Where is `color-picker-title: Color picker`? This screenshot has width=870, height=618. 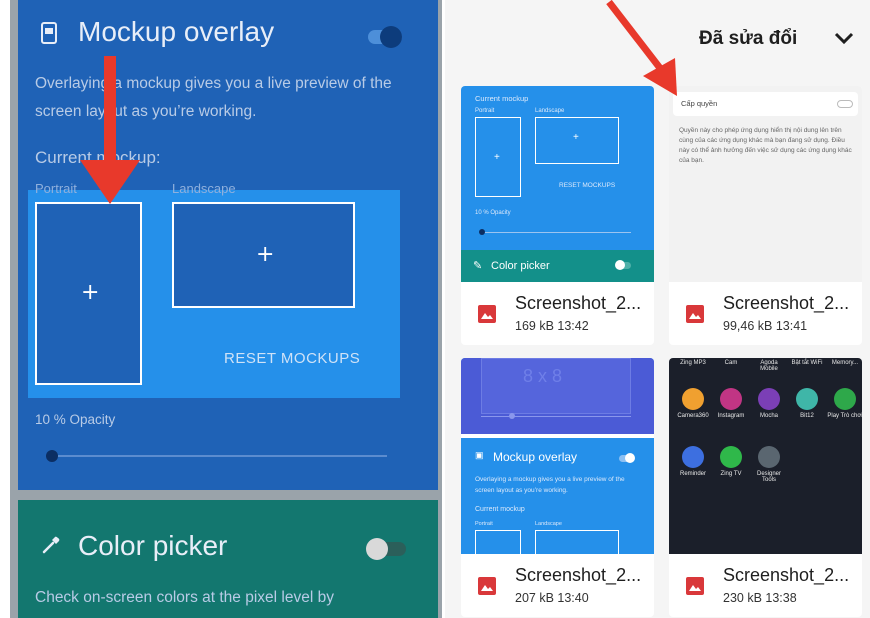 color-picker-title: Color picker is located at coordinates (153, 545).